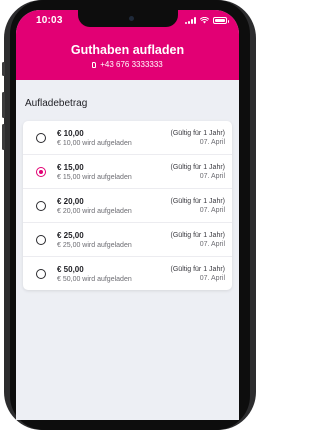 Image resolution: width=320 pixels, height=430 pixels. What do you see at coordinates (70, 201) in the screenshot?
I see `option-amount: € 20,00` at bounding box center [70, 201].